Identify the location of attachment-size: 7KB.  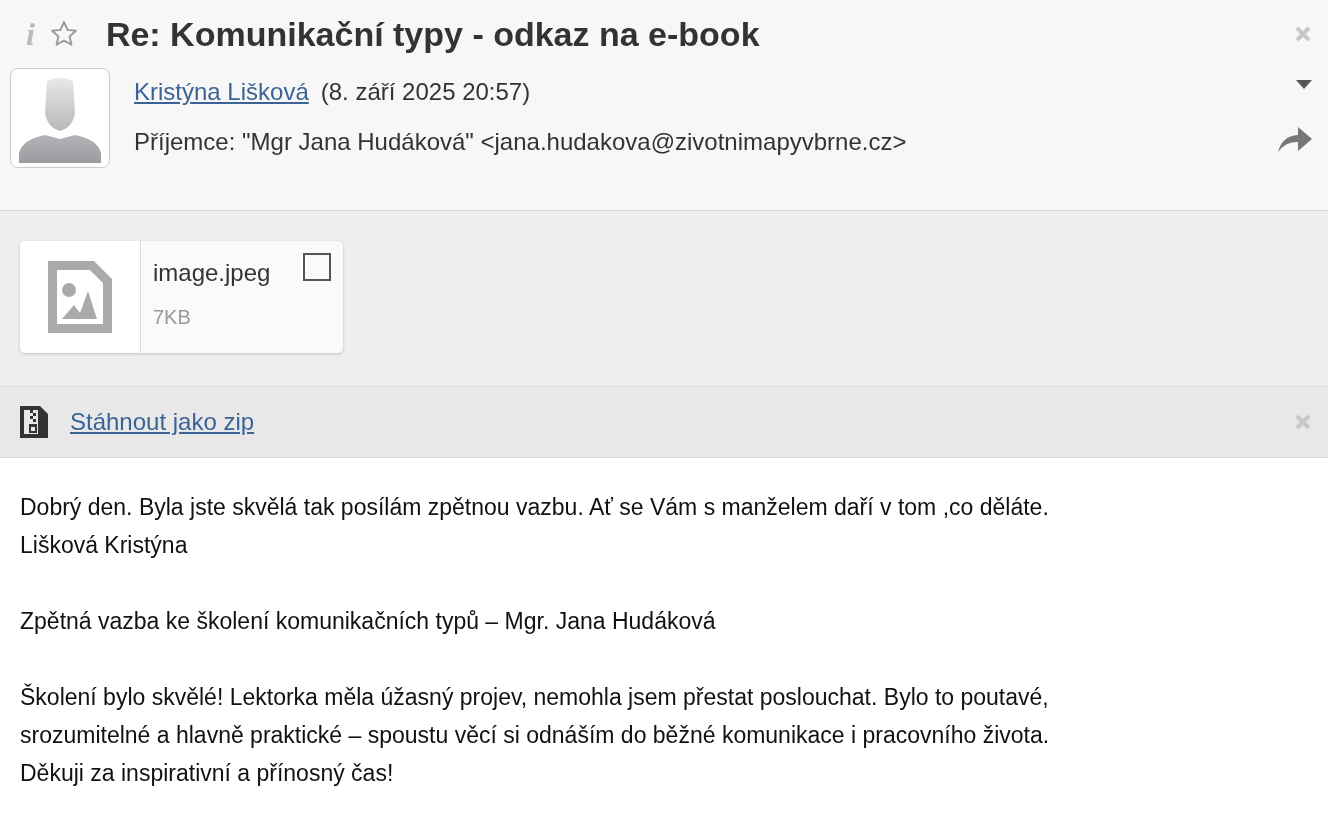
(172, 317).